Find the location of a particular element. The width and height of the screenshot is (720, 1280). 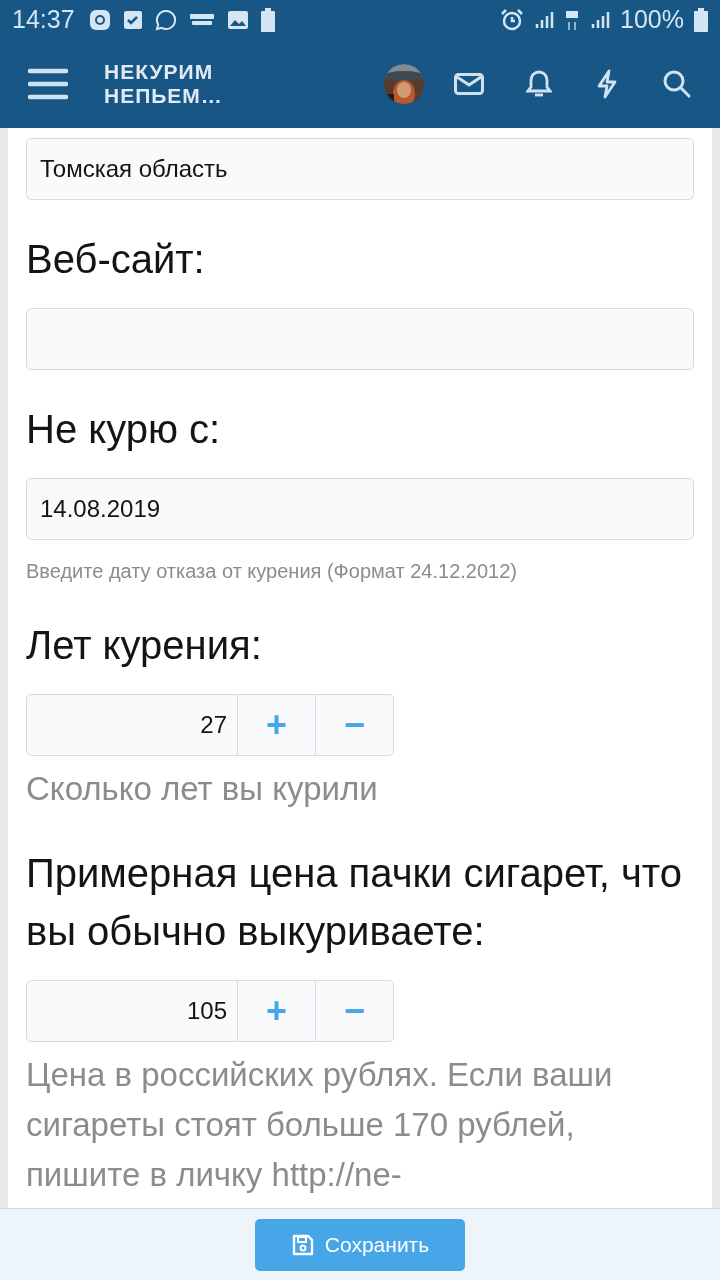

chat-icon is located at coordinates (165, 20).